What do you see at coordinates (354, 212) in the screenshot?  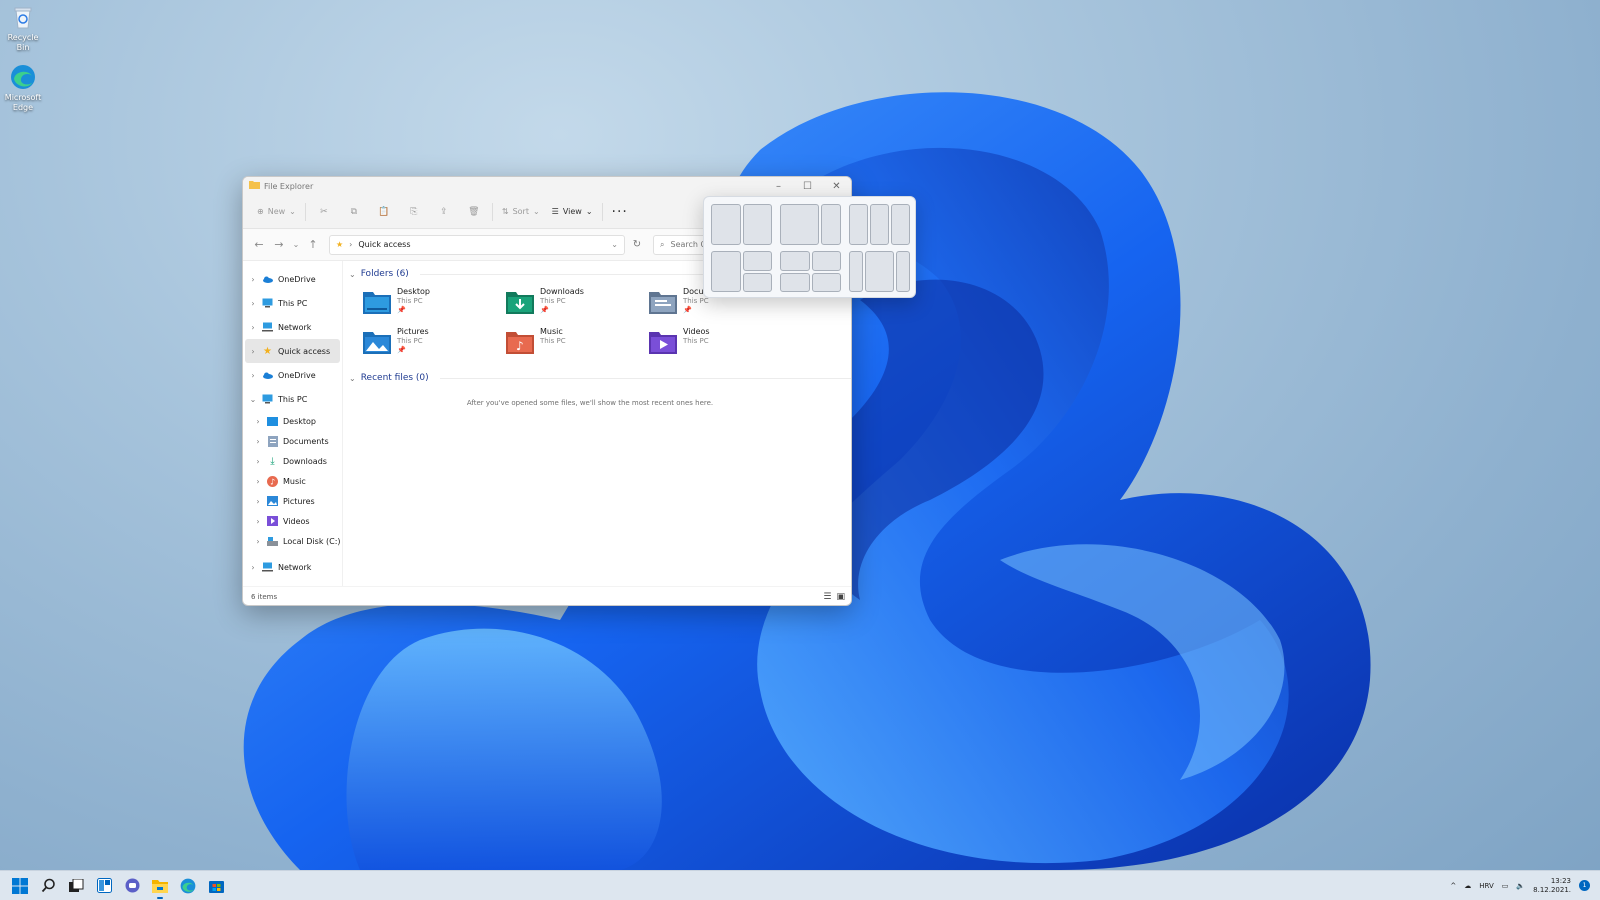 I see `copy-button: ⧉` at bounding box center [354, 212].